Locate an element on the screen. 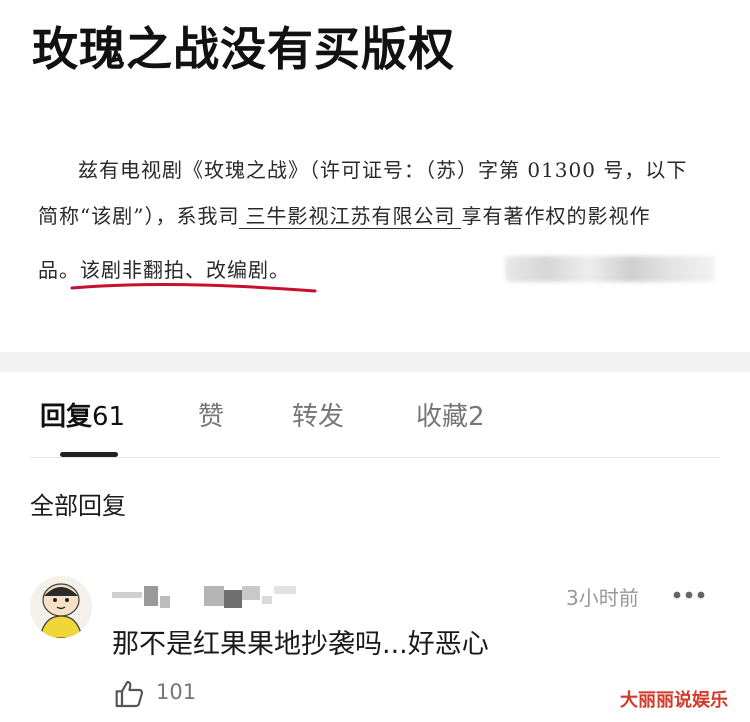 This screenshot has width=750, height=722. like-icon is located at coordinates (130, 694).